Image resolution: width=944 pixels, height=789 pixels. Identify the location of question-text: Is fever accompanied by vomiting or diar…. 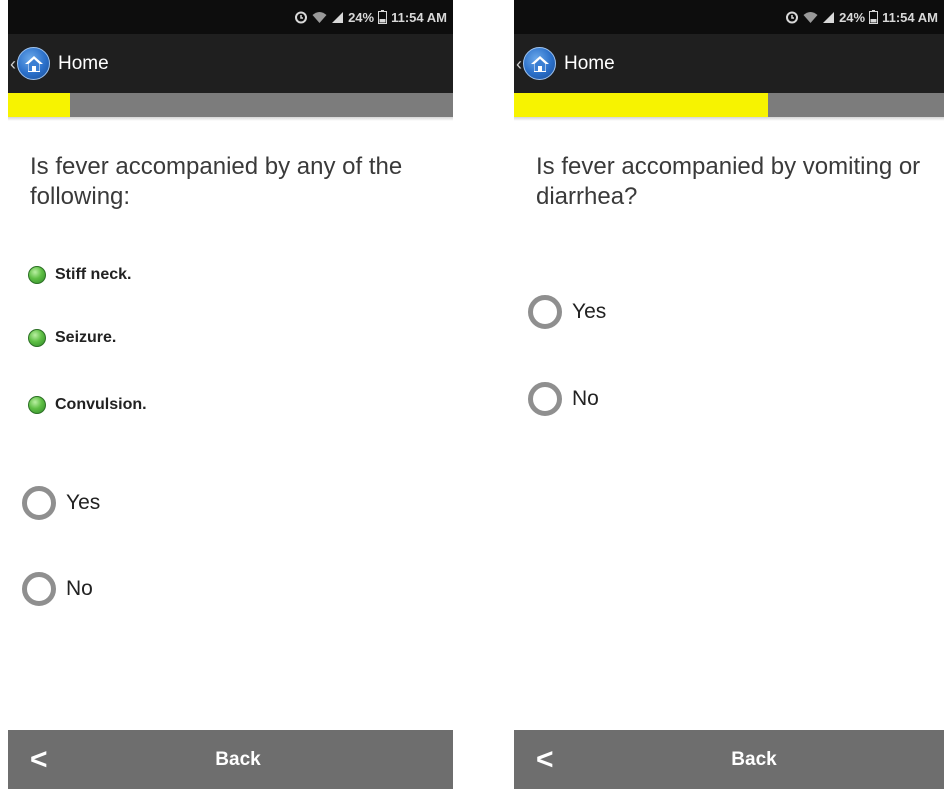
(728, 181).